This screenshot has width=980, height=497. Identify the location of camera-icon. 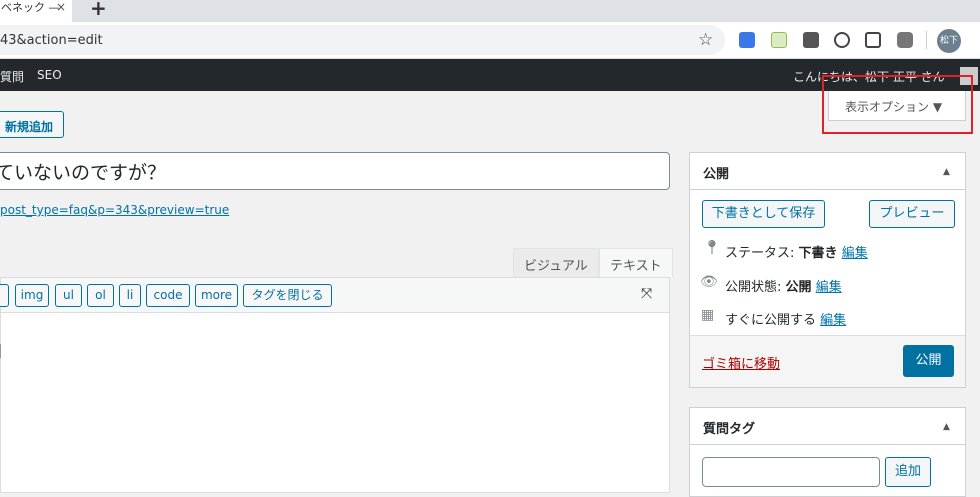
(905, 40).